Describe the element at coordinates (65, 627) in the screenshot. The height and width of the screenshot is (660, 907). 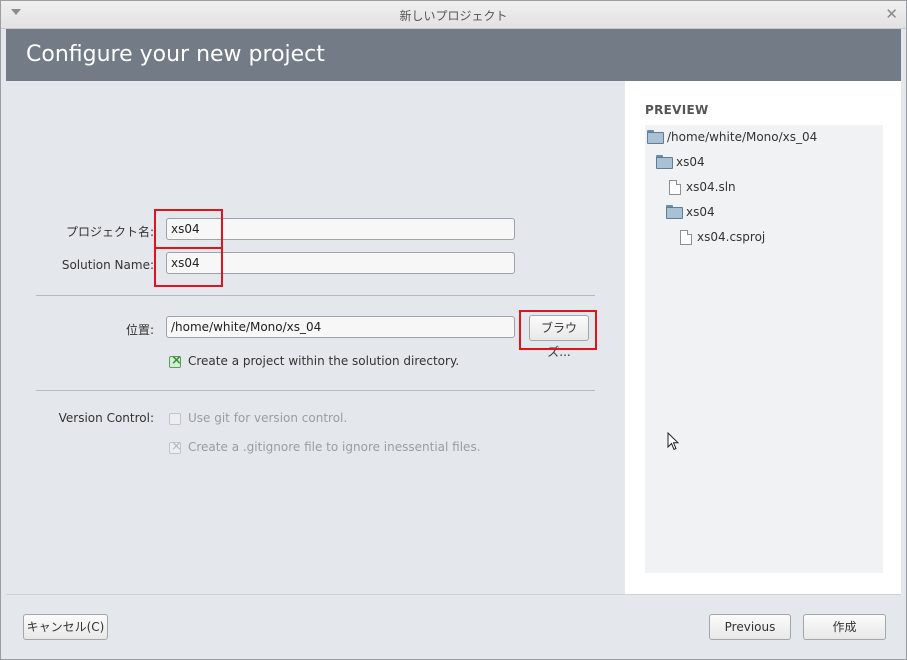
I see `cancel-button: キャンセル(C)` at that location.